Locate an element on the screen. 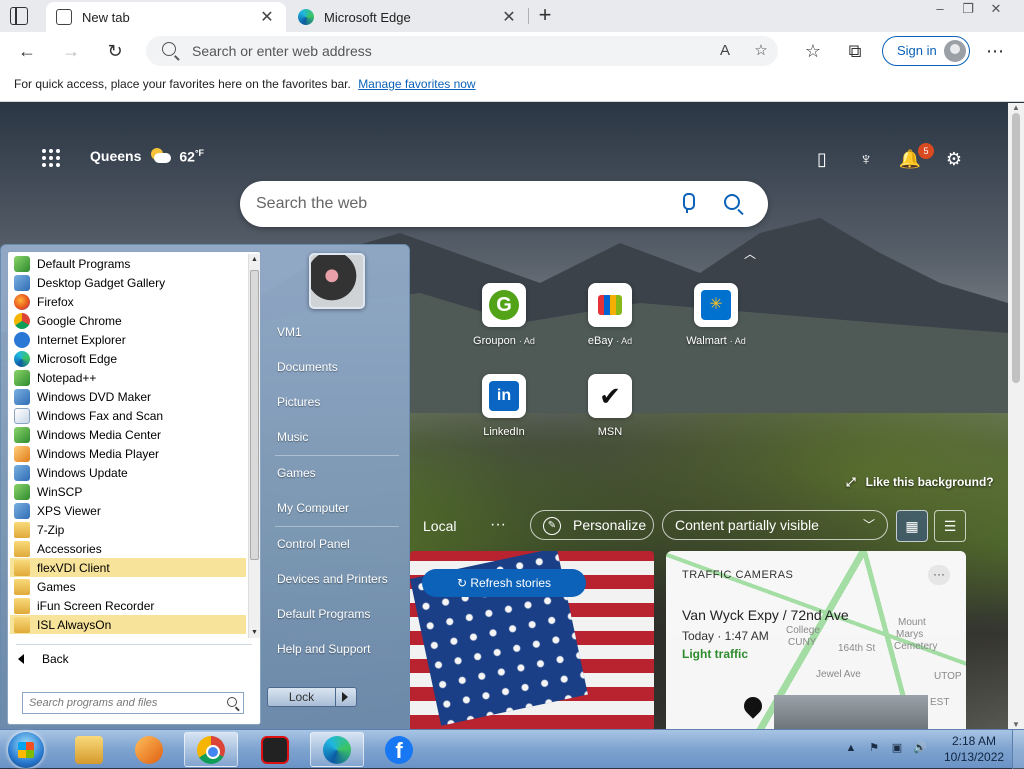  program-default-programs: Default Programs is located at coordinates (128, 263).